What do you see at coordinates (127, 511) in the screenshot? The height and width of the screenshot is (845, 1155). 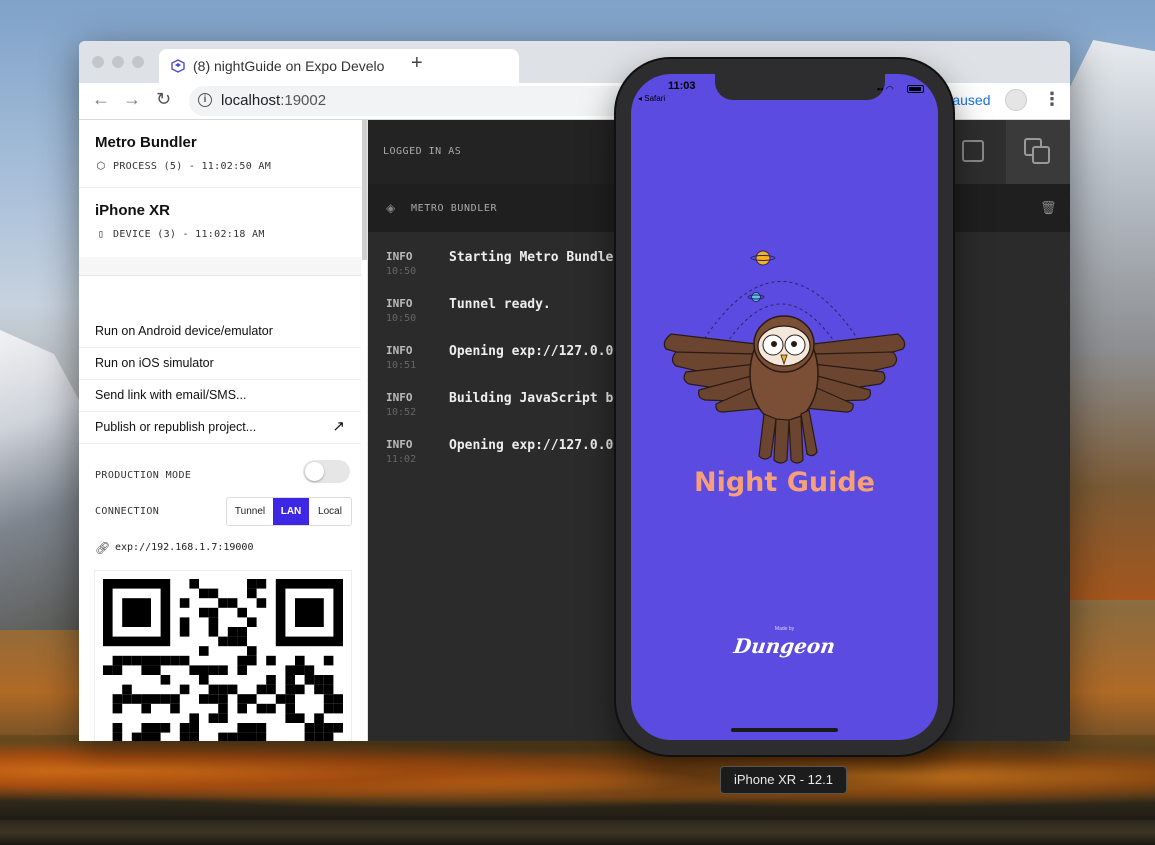 I see `connection-label: CONNECTION` at bounding box center [127, 511].